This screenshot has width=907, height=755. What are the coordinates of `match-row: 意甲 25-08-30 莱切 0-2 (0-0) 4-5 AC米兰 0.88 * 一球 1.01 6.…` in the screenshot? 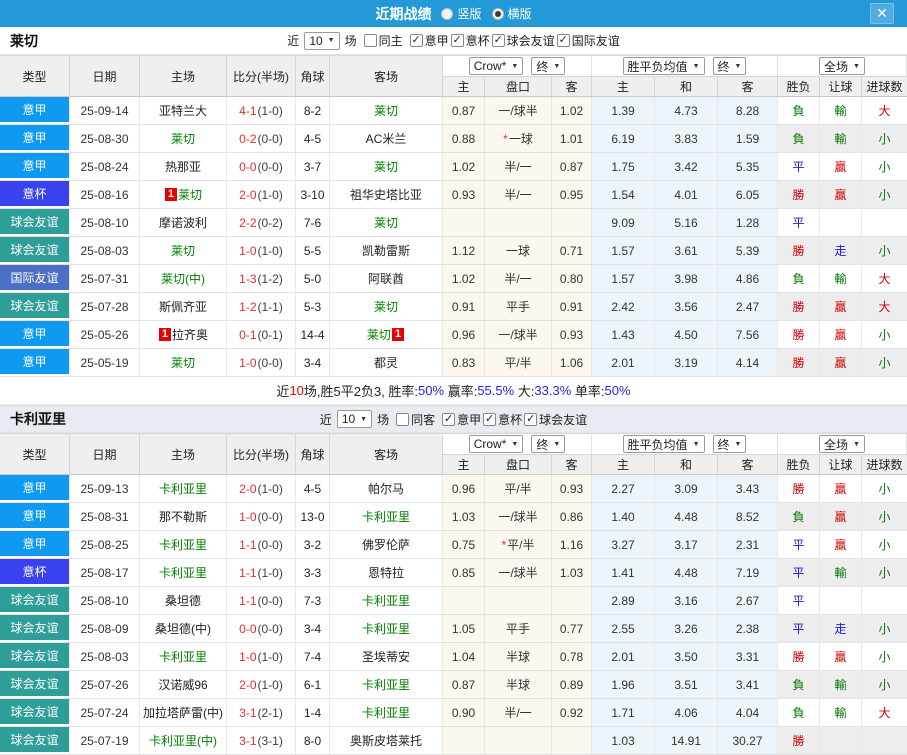 It's located at (453, 139).